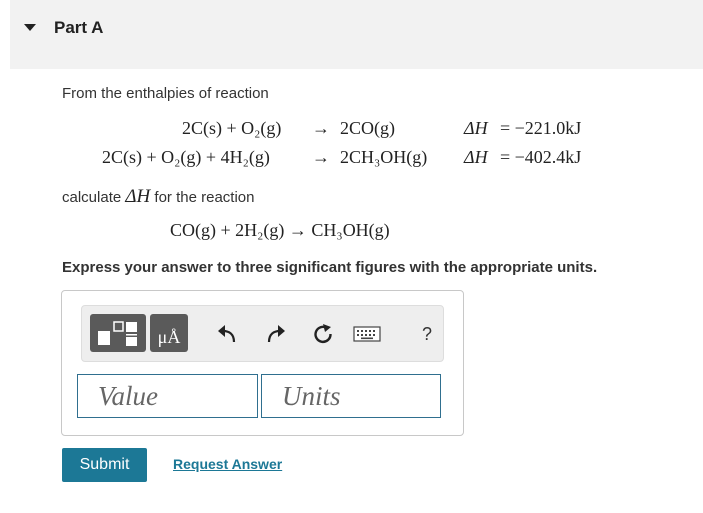 This screenshot has width=703, height=513. What do you see at coordinates (232, 128) in the screenshot?
I see `reaction-1-reactants: 2C(s) + O₂(g)` at bounding box center [232, 128].